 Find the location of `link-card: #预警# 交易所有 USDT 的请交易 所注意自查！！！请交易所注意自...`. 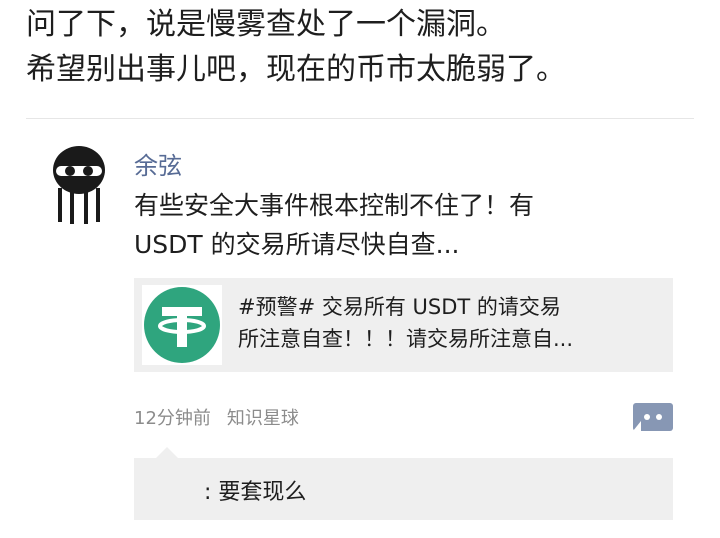

link-card: #预警# 交易所有 USDT 的请交易 所注意自查！！！请交易所注意自... is located at coordinates (403, 325).